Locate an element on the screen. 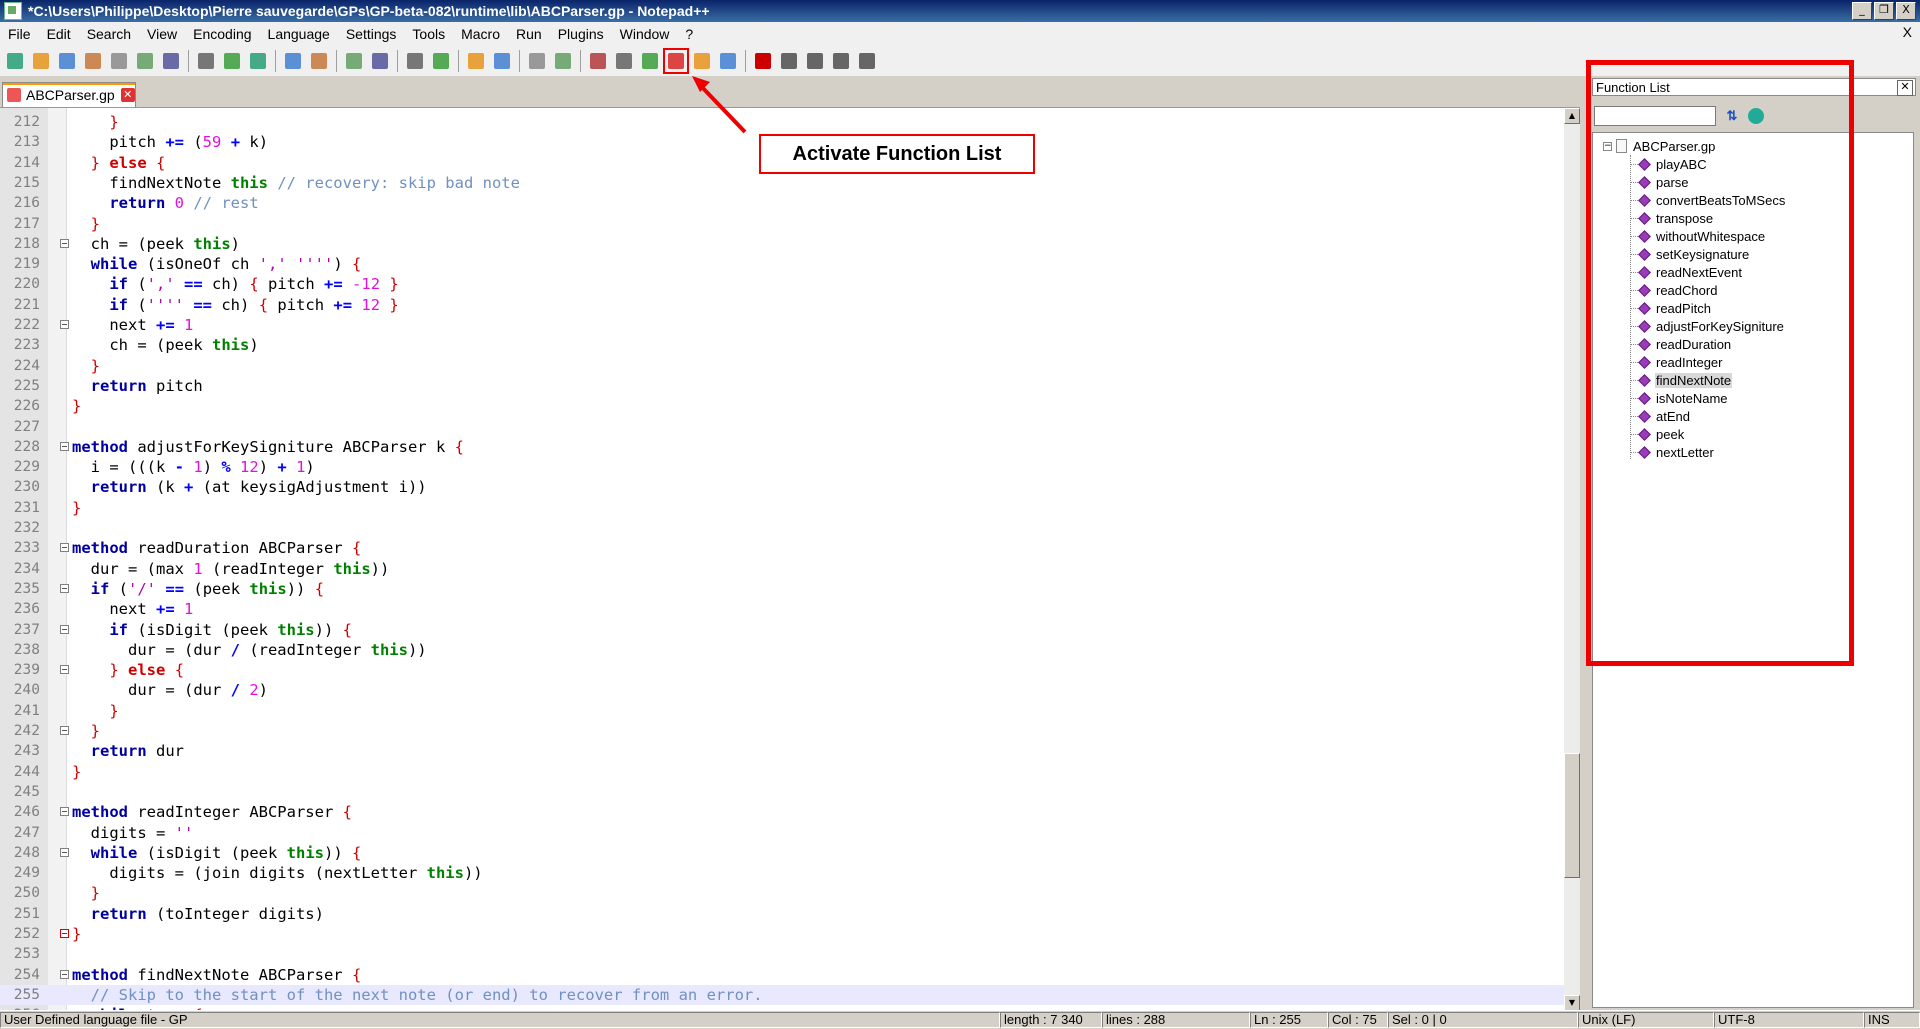 The image size is (1920, 1029). minimize-button: _ is located at coordinates (1862, 11).